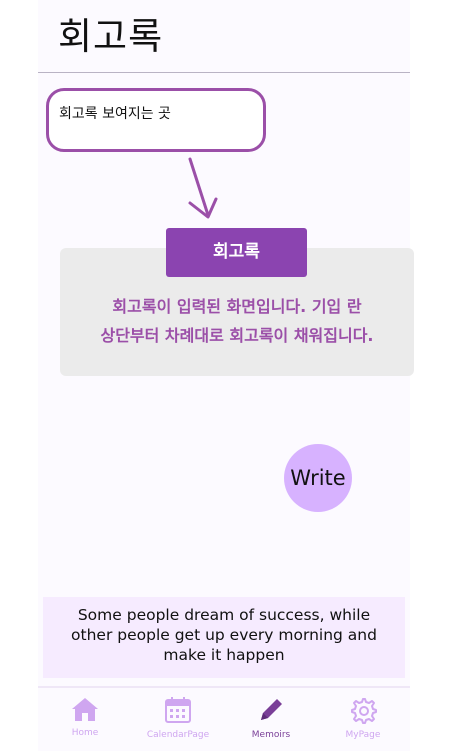 The image size is (450, 751). I want to click on tab-mypage: MyPage, so click(363, 718).